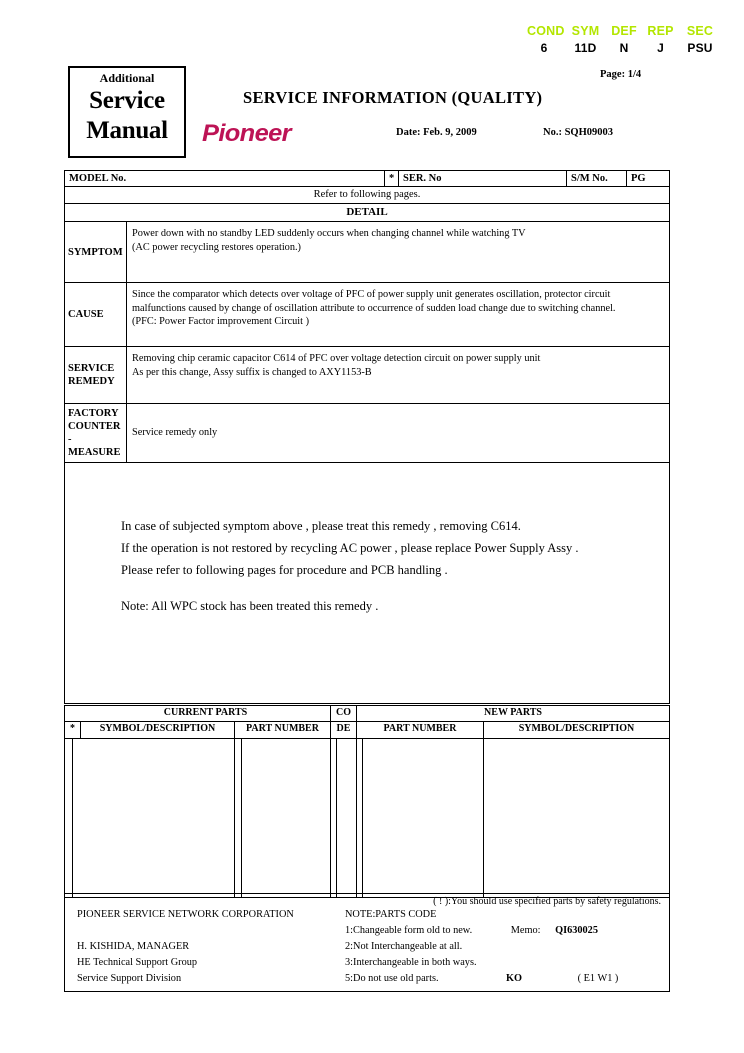 This screenshot has height=1053, width=744. Describe the element at coordinates (96, 433) in the screenshot. I see `factory-countermeasure-label: FACTORY COUNTER -MEASURE` at that location.